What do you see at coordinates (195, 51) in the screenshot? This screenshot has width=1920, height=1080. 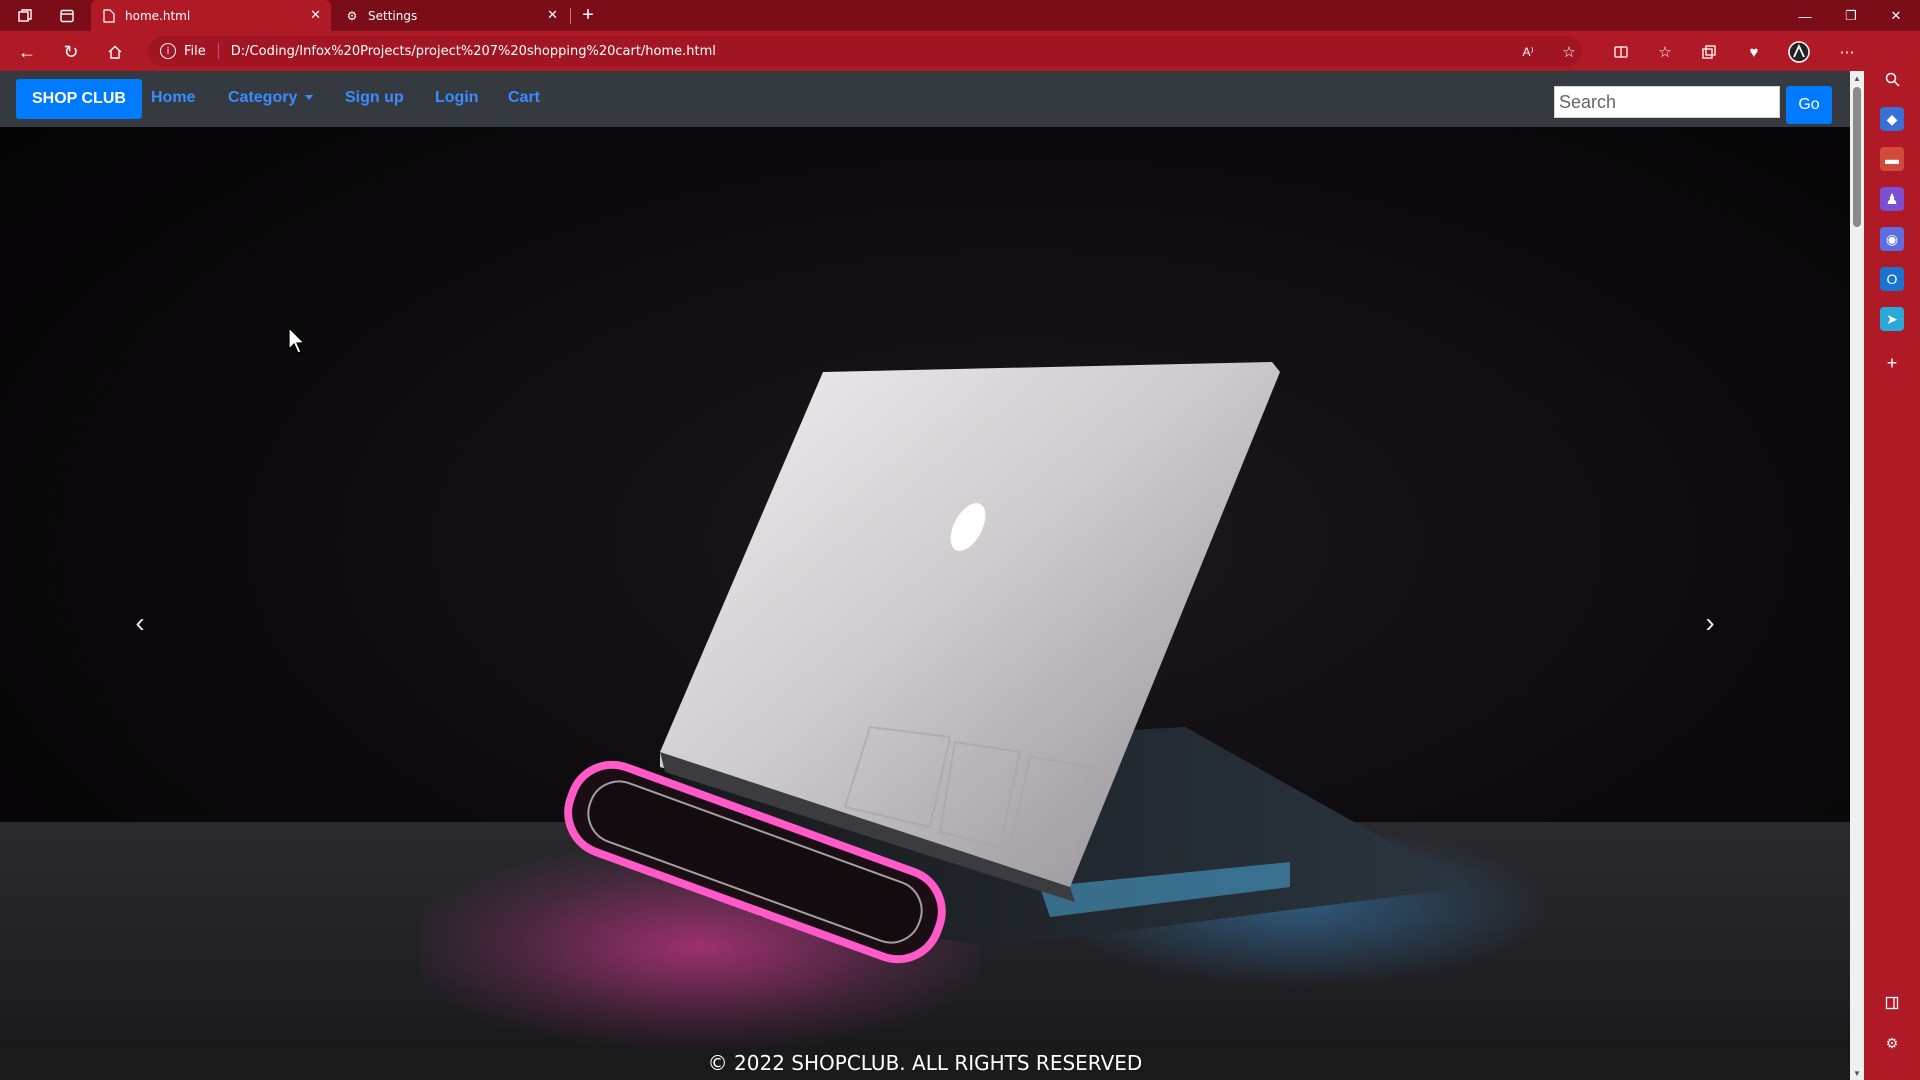 I see `scheme-label: File` at bounding box center [195, 51].